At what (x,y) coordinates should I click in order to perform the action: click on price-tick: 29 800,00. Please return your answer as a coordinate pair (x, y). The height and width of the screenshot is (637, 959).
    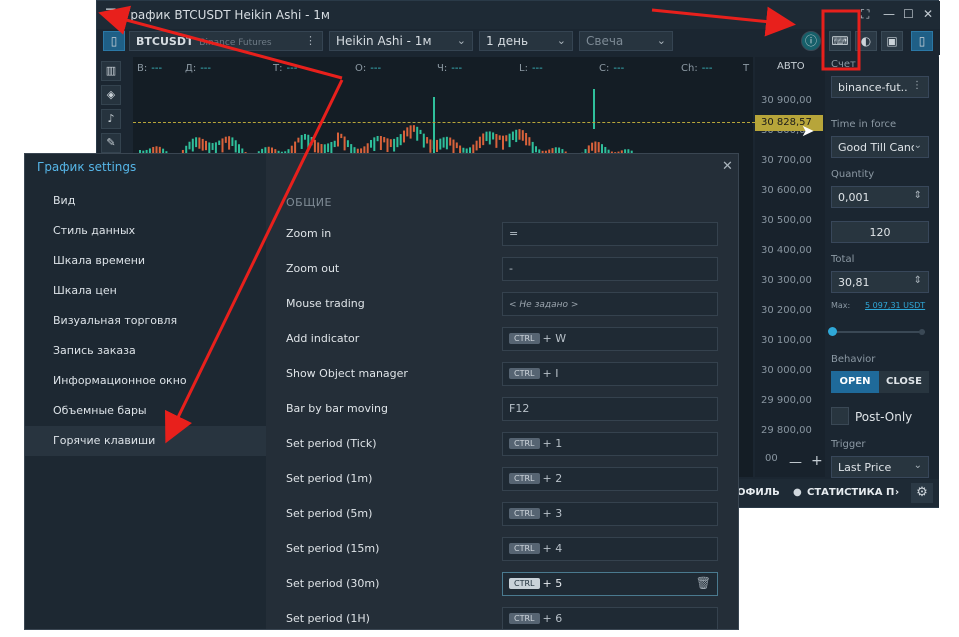
    Looking at the image, I should click on (786, 430).